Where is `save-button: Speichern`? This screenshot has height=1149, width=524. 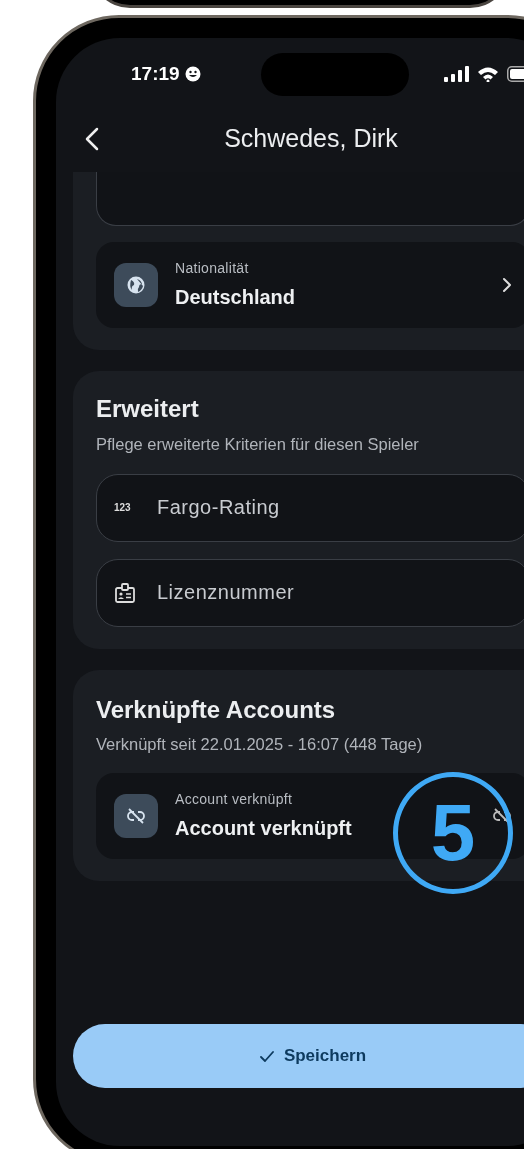
save-button: Speichern is located at coordinates (298, 1056).